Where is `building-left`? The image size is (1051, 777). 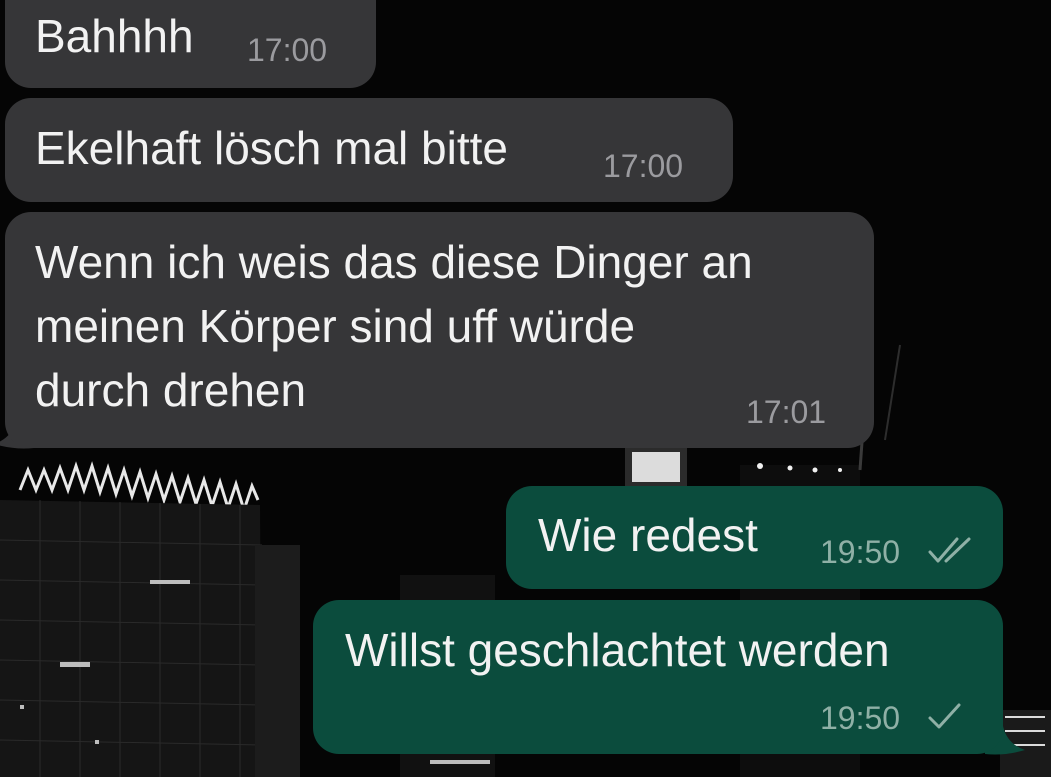 building-left is located at coordinates (131, 638).